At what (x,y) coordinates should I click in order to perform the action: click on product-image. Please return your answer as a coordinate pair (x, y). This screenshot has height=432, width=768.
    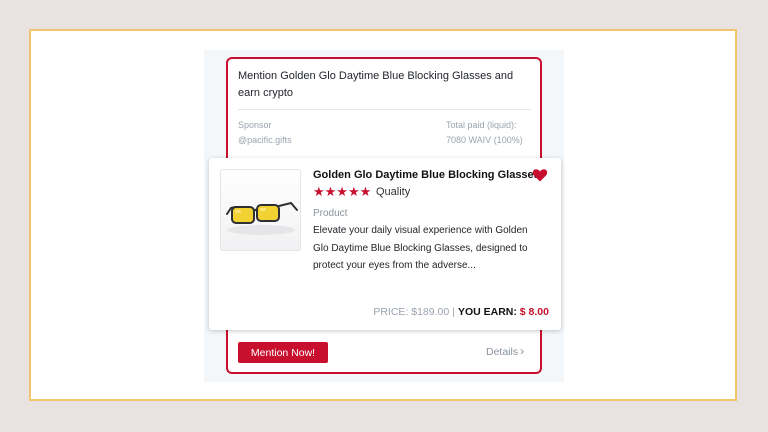
    Looking at the image, I should click on (260, 210).